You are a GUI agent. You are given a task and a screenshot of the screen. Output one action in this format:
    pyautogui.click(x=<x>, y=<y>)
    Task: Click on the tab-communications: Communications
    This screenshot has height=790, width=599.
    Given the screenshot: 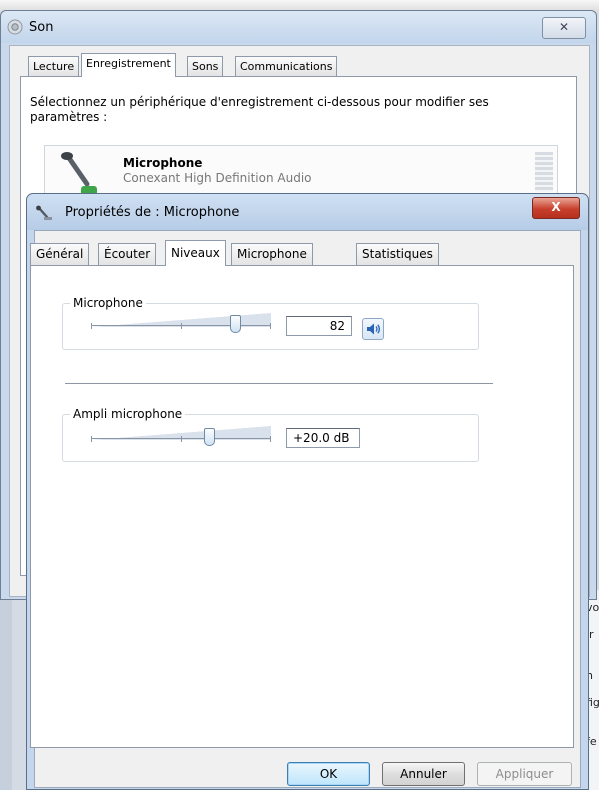 What is the action you would take?
    pyautogui.click(x=286, y=66)
    